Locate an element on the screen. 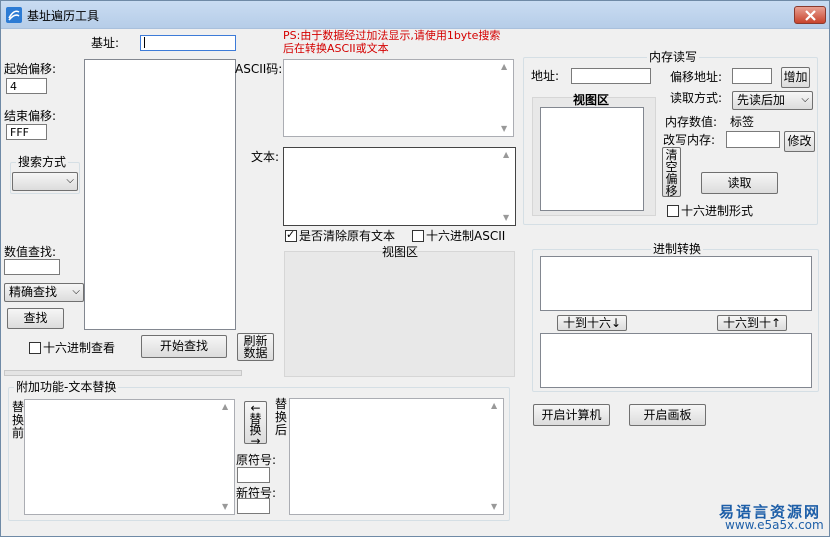 The image size is (830, 537). hex-ascii-checkbox: 十六进制ASCII is located at coordinates (458, 236).